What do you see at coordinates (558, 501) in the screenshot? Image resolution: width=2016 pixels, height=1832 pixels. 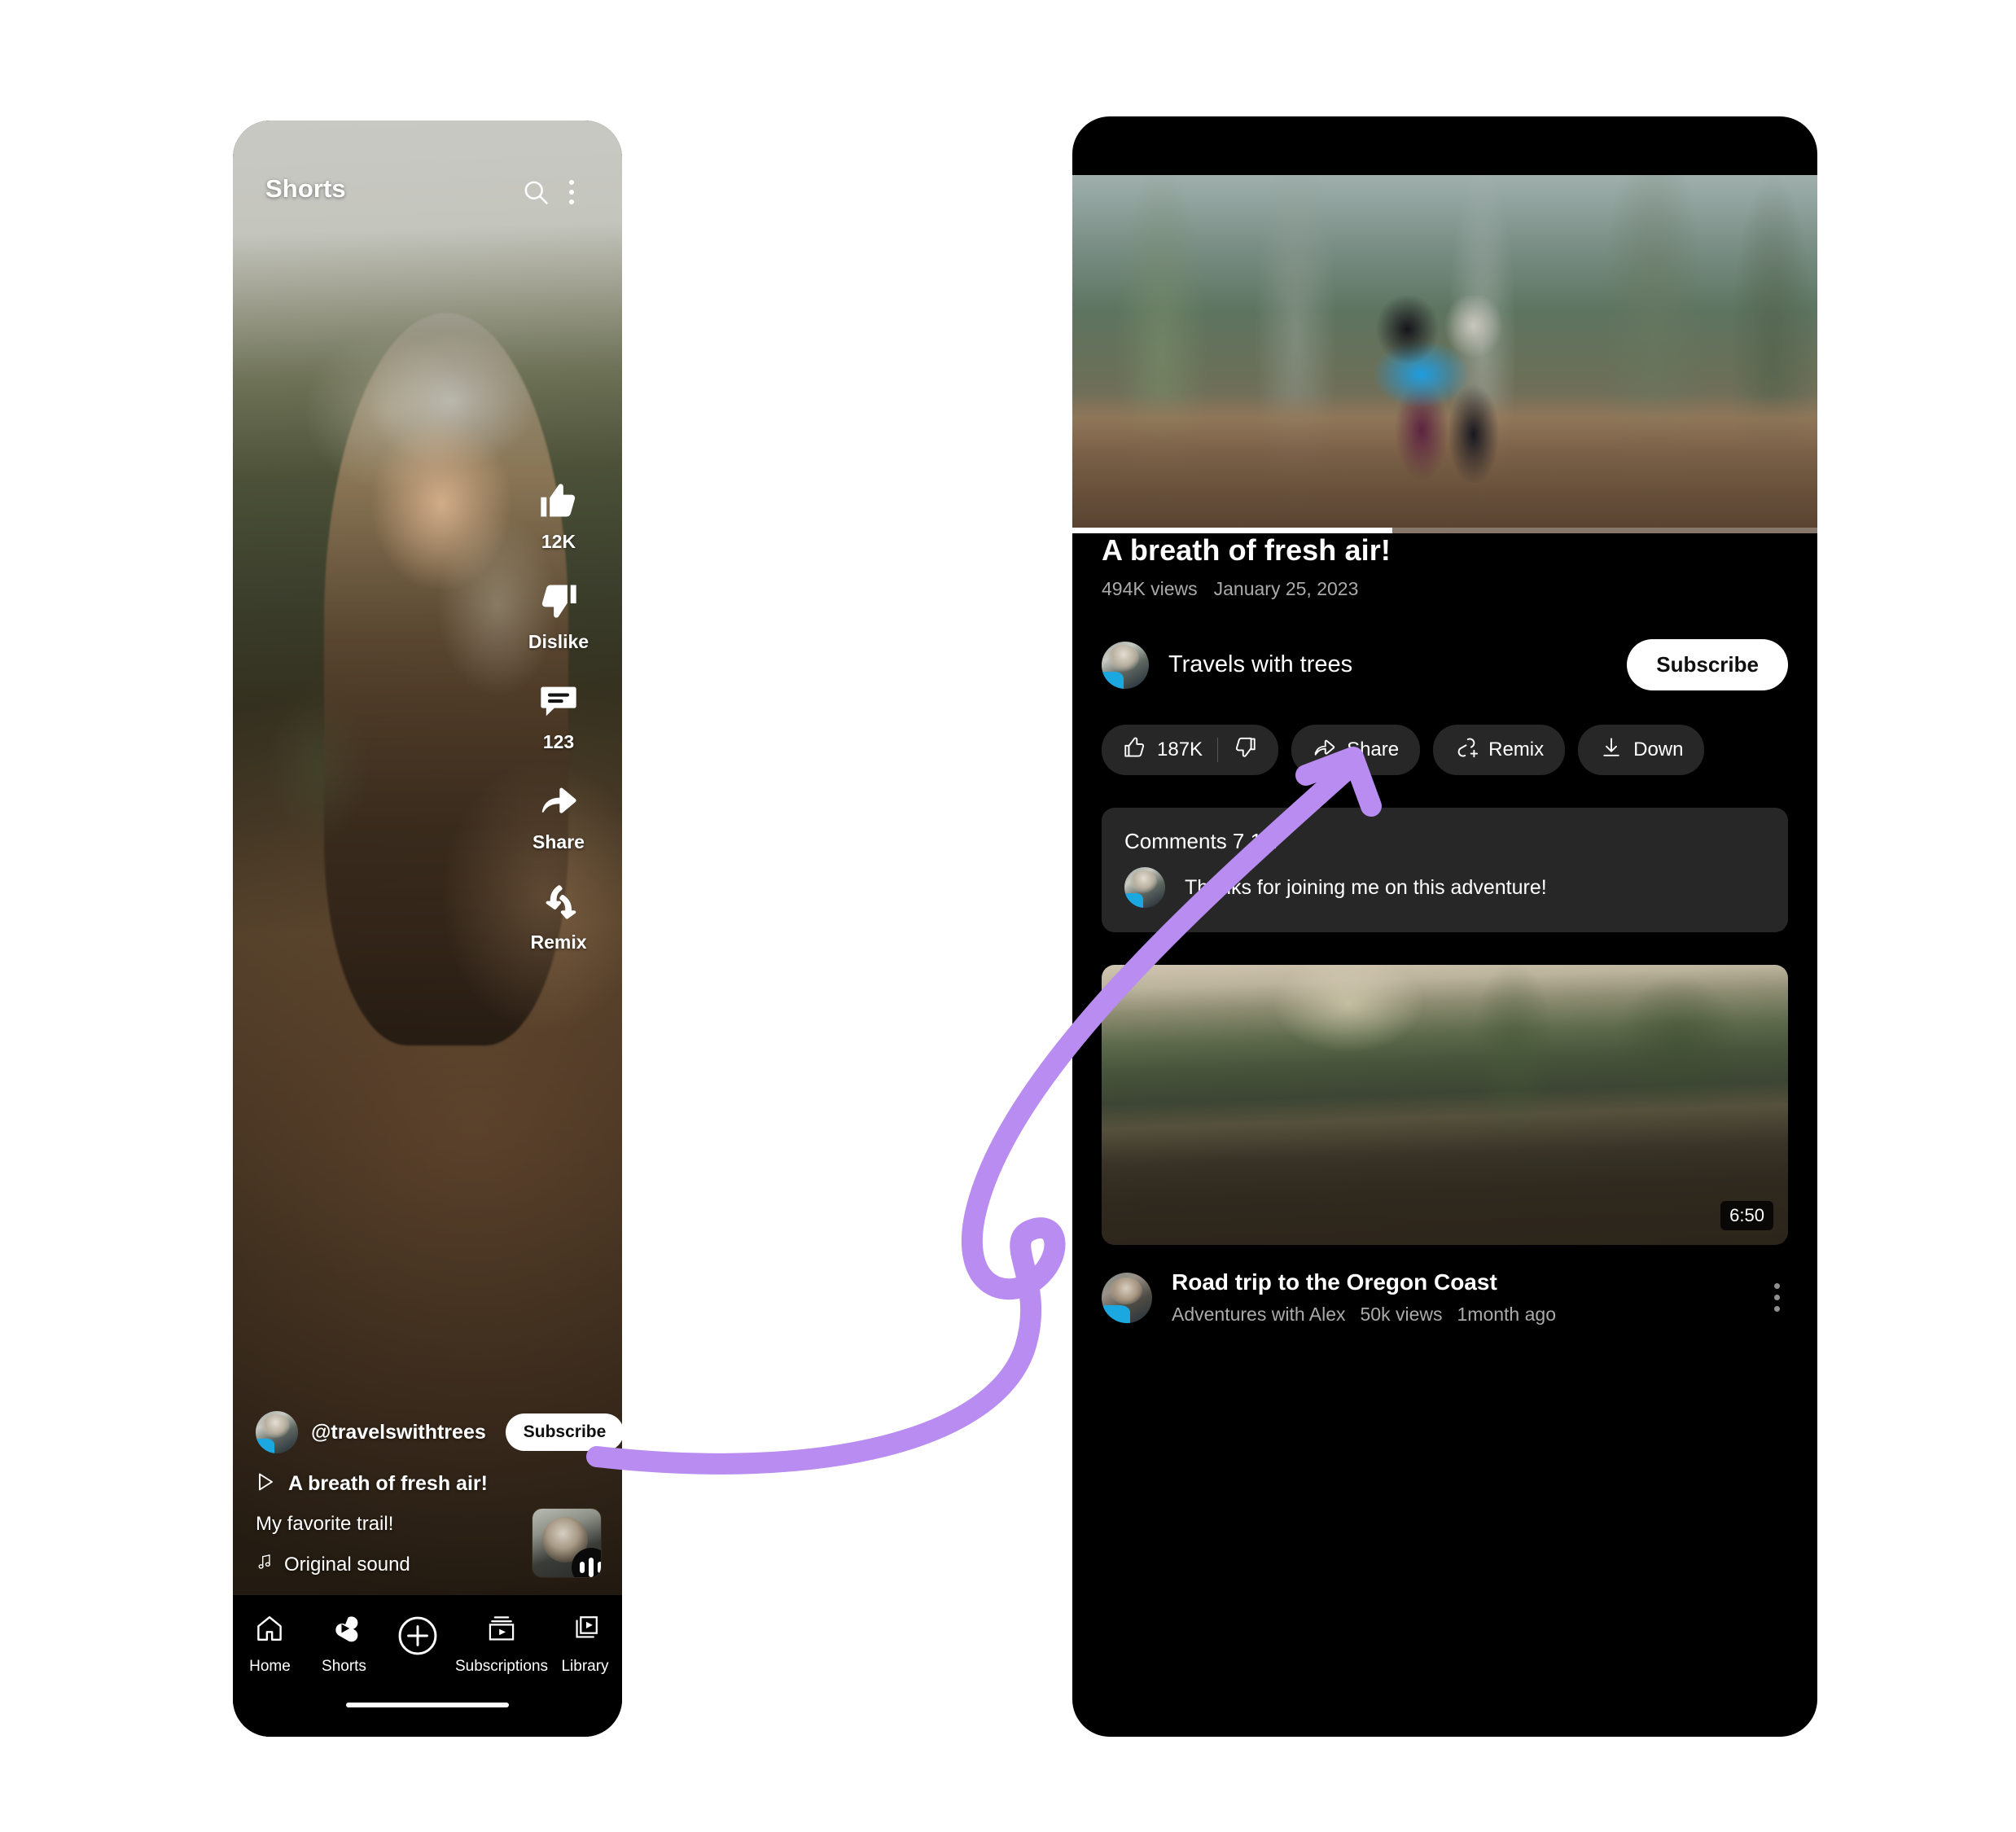 I see `thumbs-up-icon` at bounding box center [558, 501].